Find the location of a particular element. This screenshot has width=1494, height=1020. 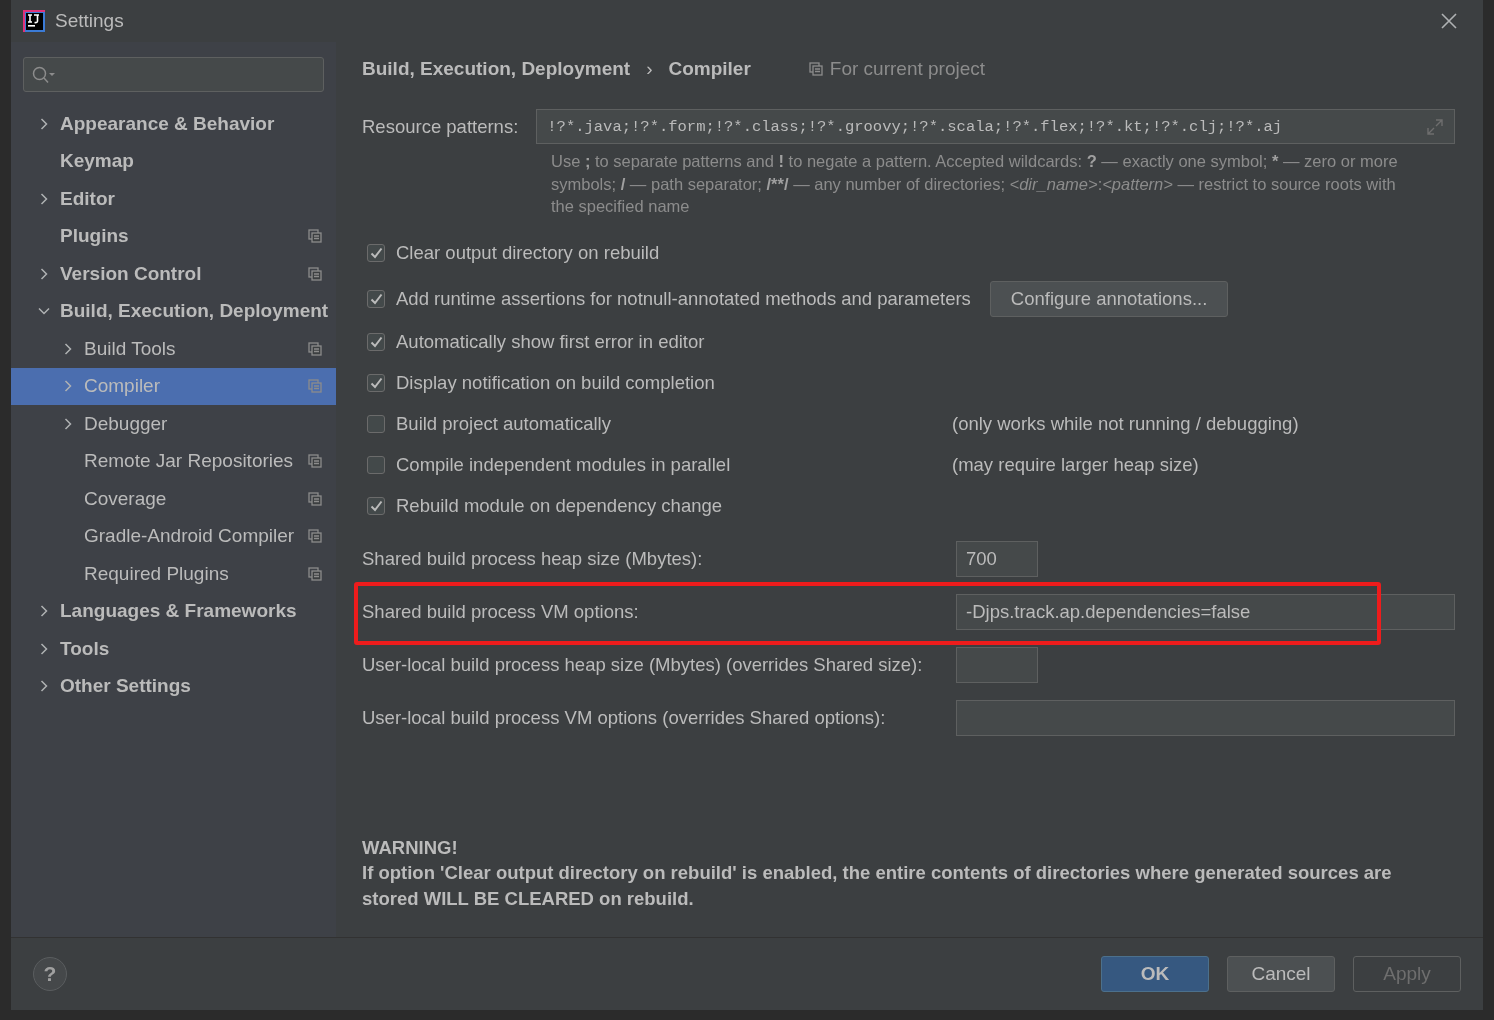

dialog-button: OK is located at coordinates (1155, 974).